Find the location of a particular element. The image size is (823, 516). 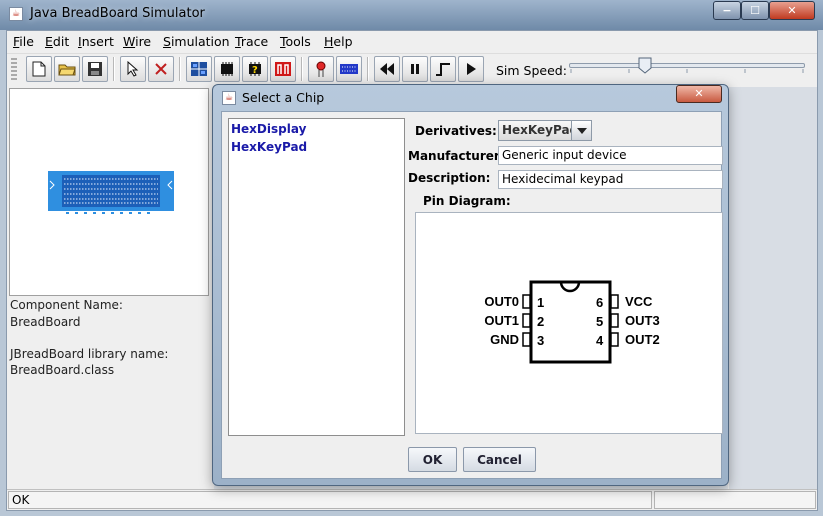

description-field: Hexidecimal keypad is located at coordinates (610, 179).